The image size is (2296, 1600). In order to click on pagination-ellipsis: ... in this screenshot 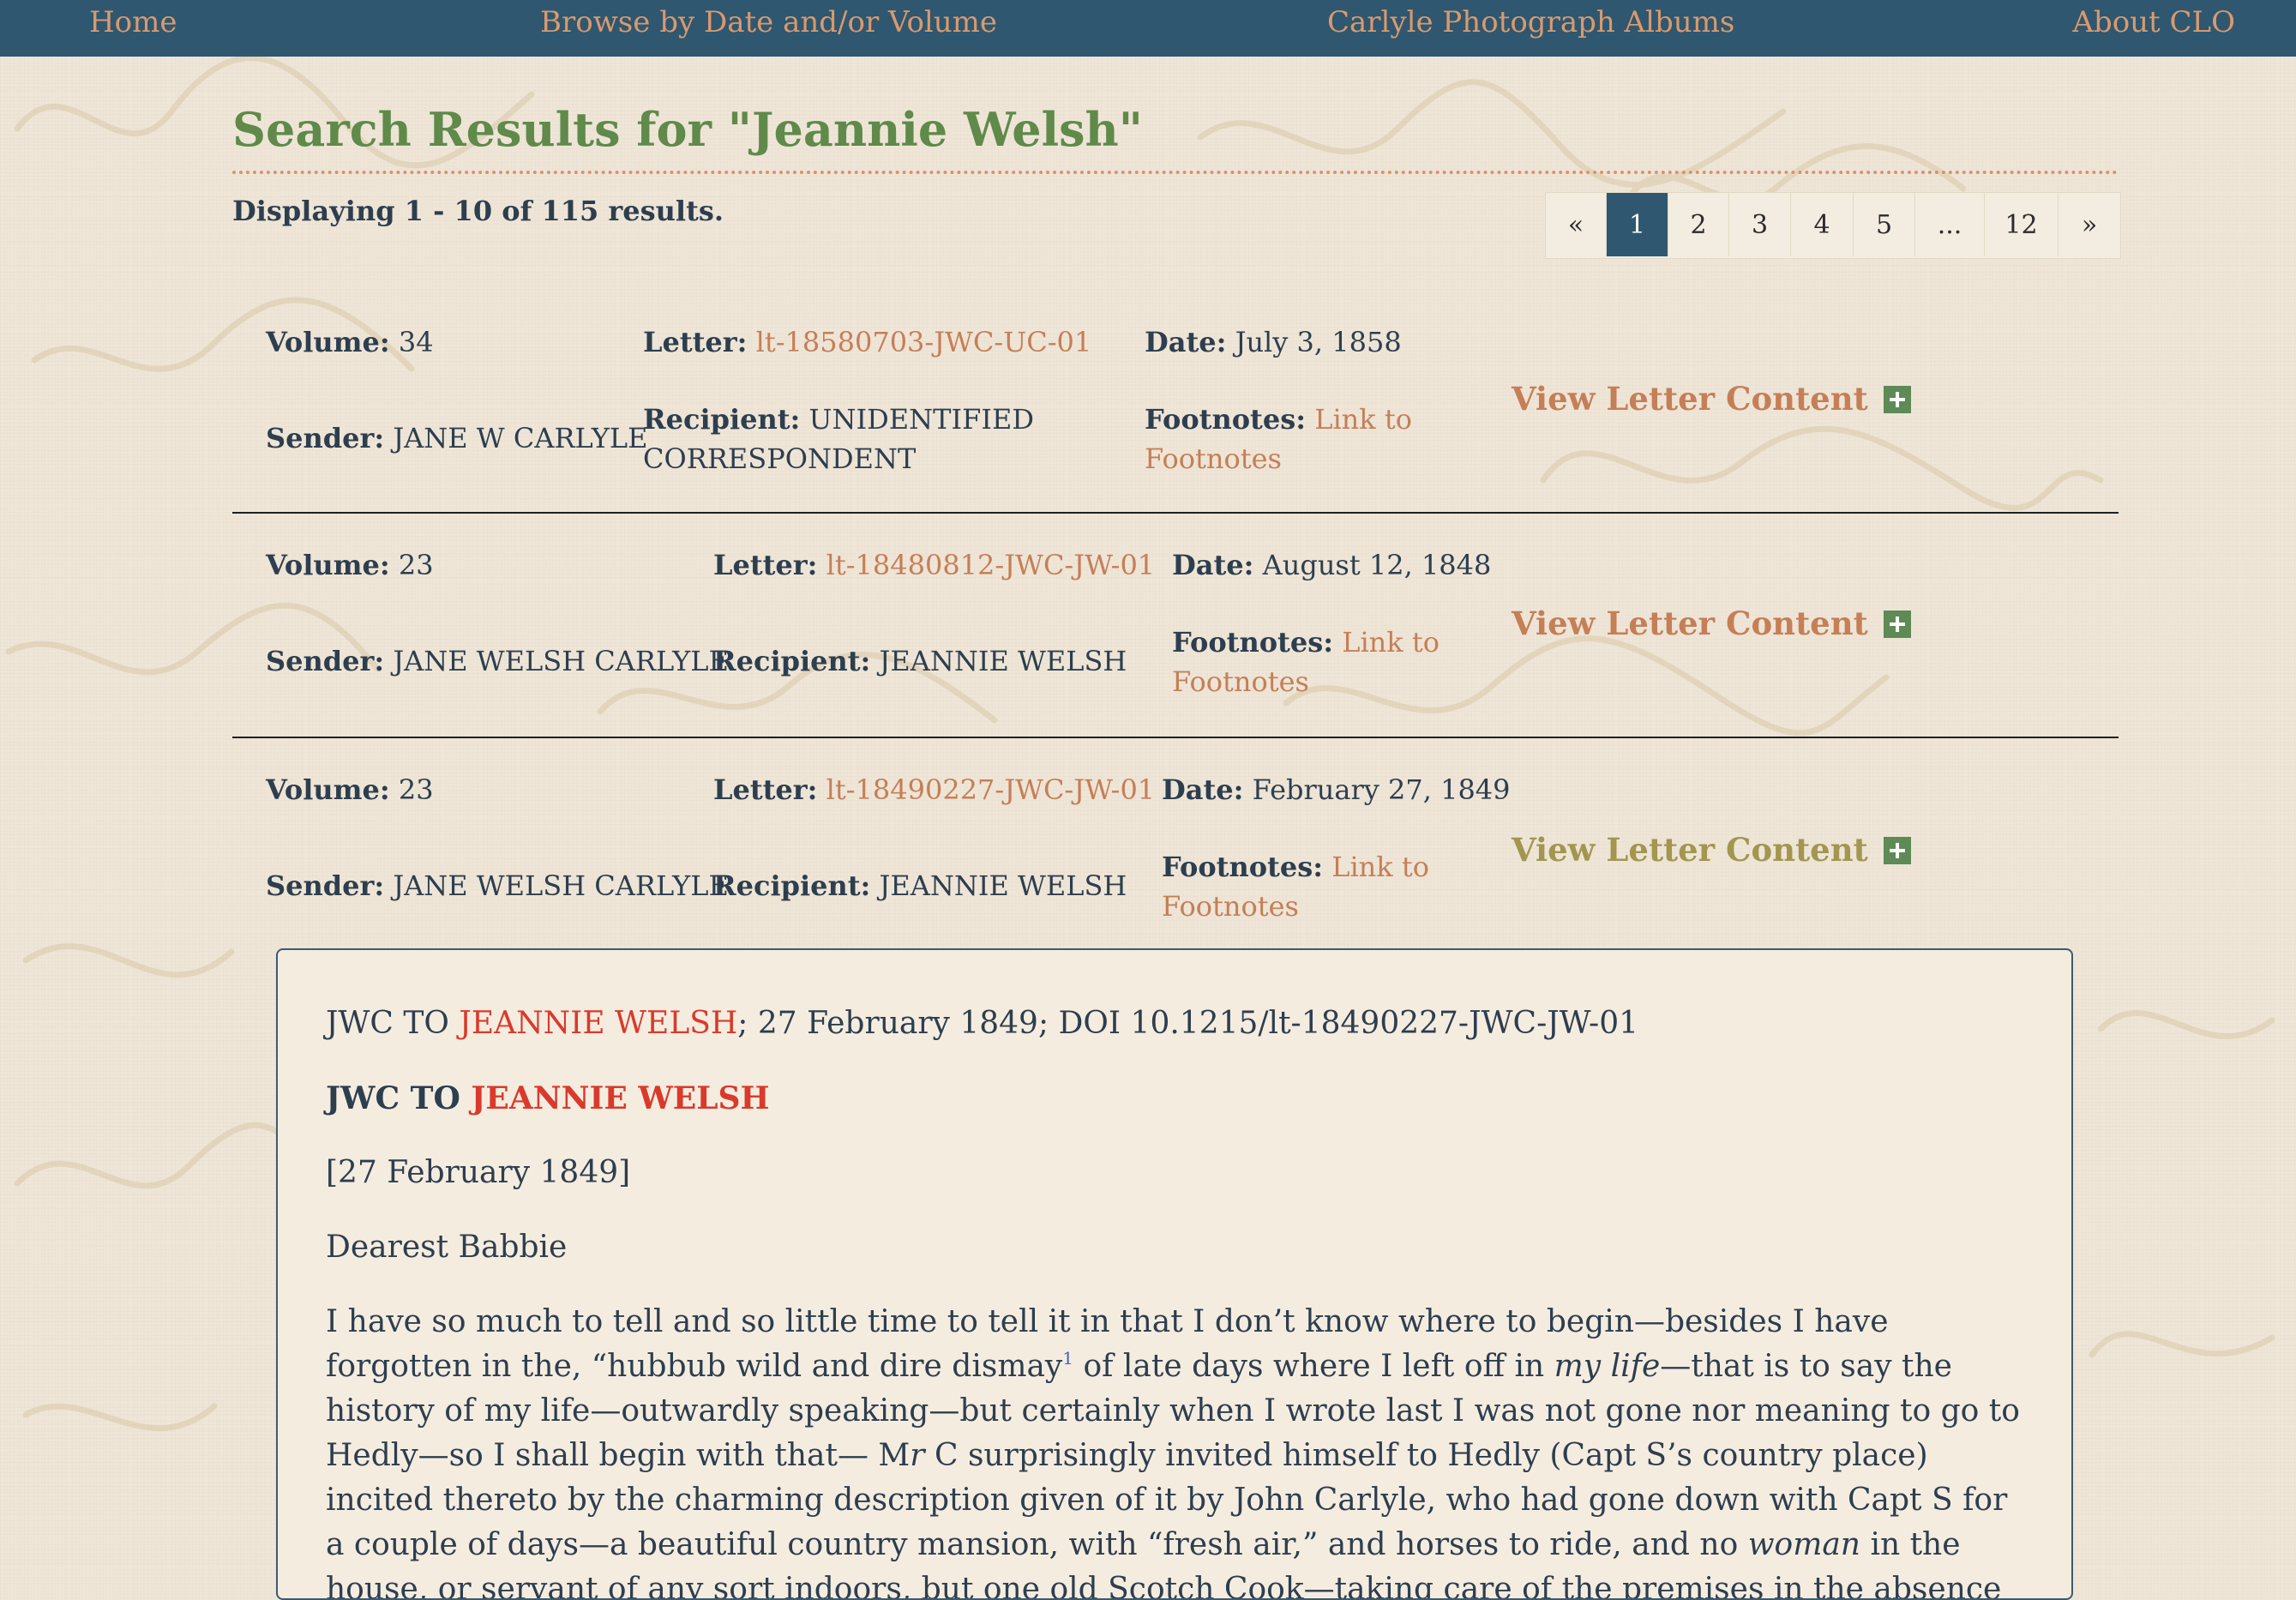, I will do `click(1950, 224)`.